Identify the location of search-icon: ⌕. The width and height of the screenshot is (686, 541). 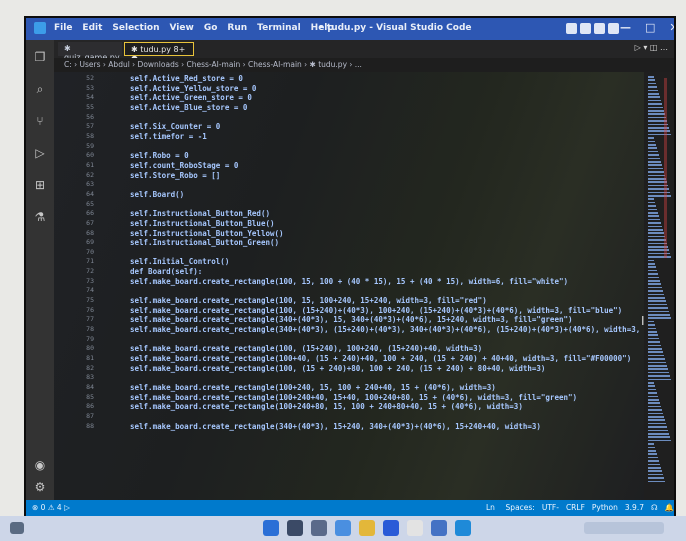
(40, 89).